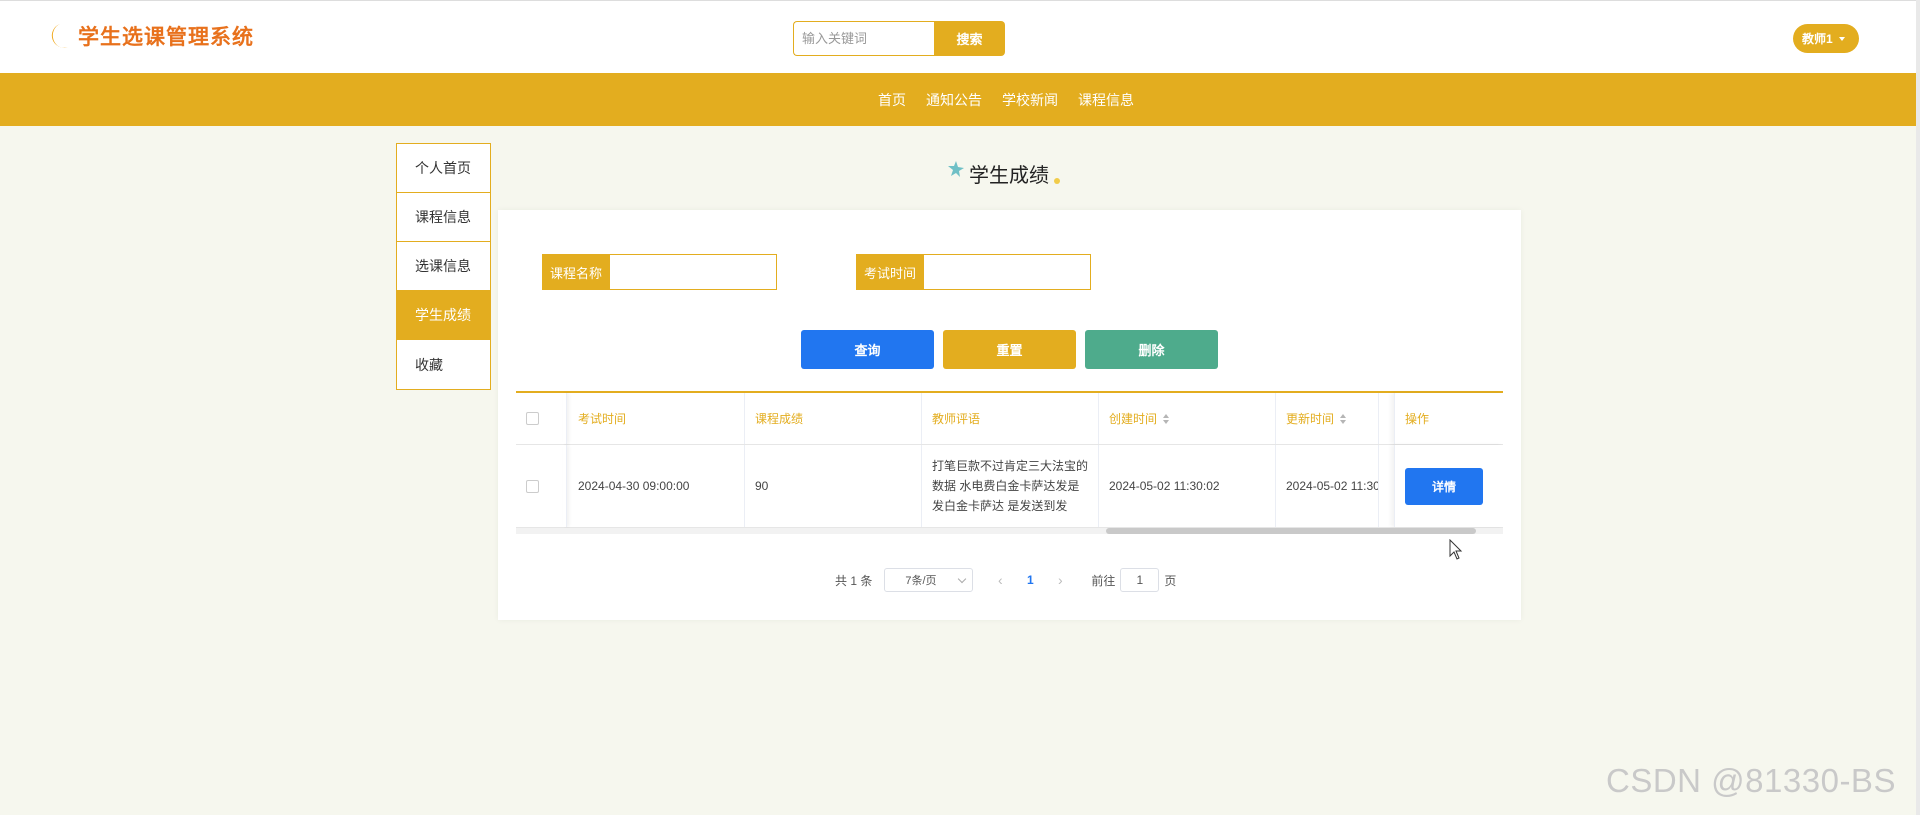 This screenshot has width=1920, height=815. What do you see at coordinates (1310, 419) in the screenshot?
I see `header-updated-label: 更新时间` at bounding box center [1310, 419].